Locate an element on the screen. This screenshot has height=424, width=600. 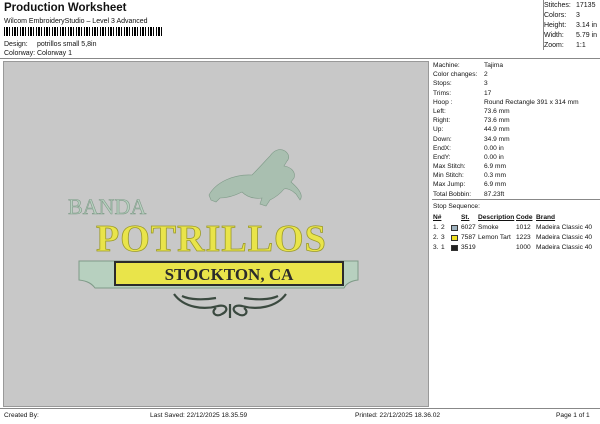
design-row: Design: potrillos small 5,8in is located at coordinates (50, 44).